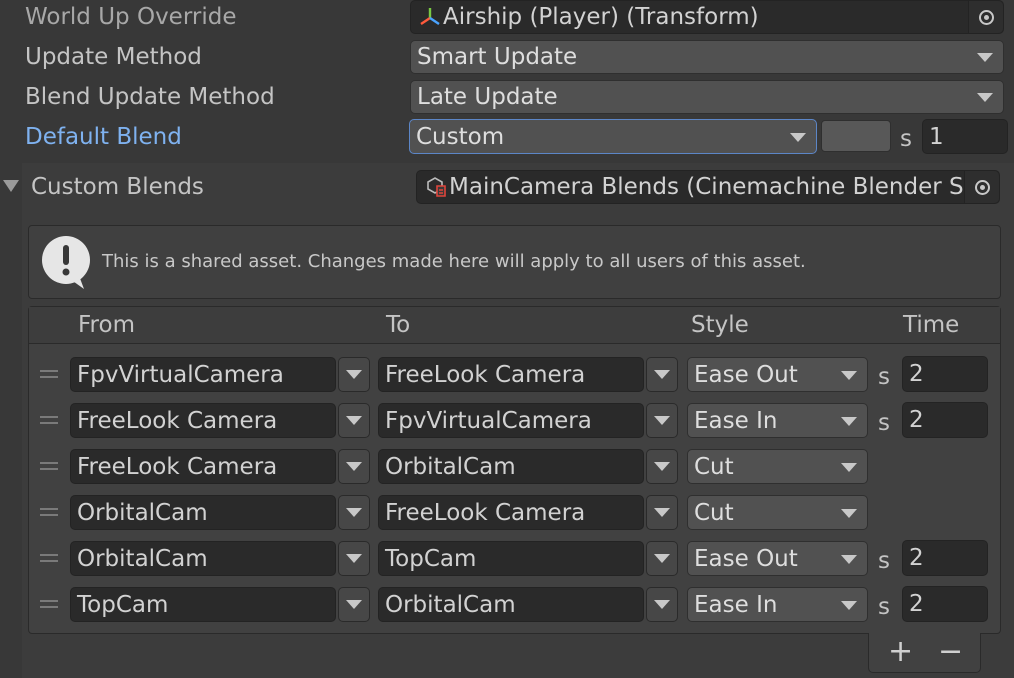 The width and height of the screenshot is (1014, 678). What do you see at coordinates (965, 136) in the screenshot?
I see `default-blend-time-input: 1` at bounding box center [965, 136].